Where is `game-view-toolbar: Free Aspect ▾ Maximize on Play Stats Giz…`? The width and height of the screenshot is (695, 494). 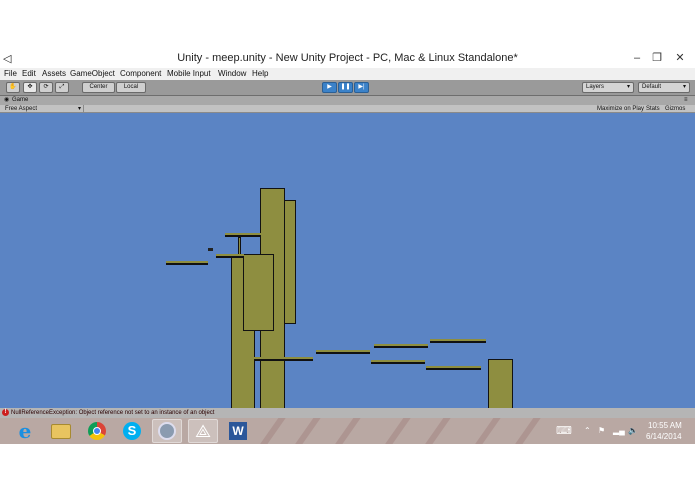 game-view-toolbar: Free Aspect ▾ Maximize on Play Stats Giz… is located at coordinates (347, 109).